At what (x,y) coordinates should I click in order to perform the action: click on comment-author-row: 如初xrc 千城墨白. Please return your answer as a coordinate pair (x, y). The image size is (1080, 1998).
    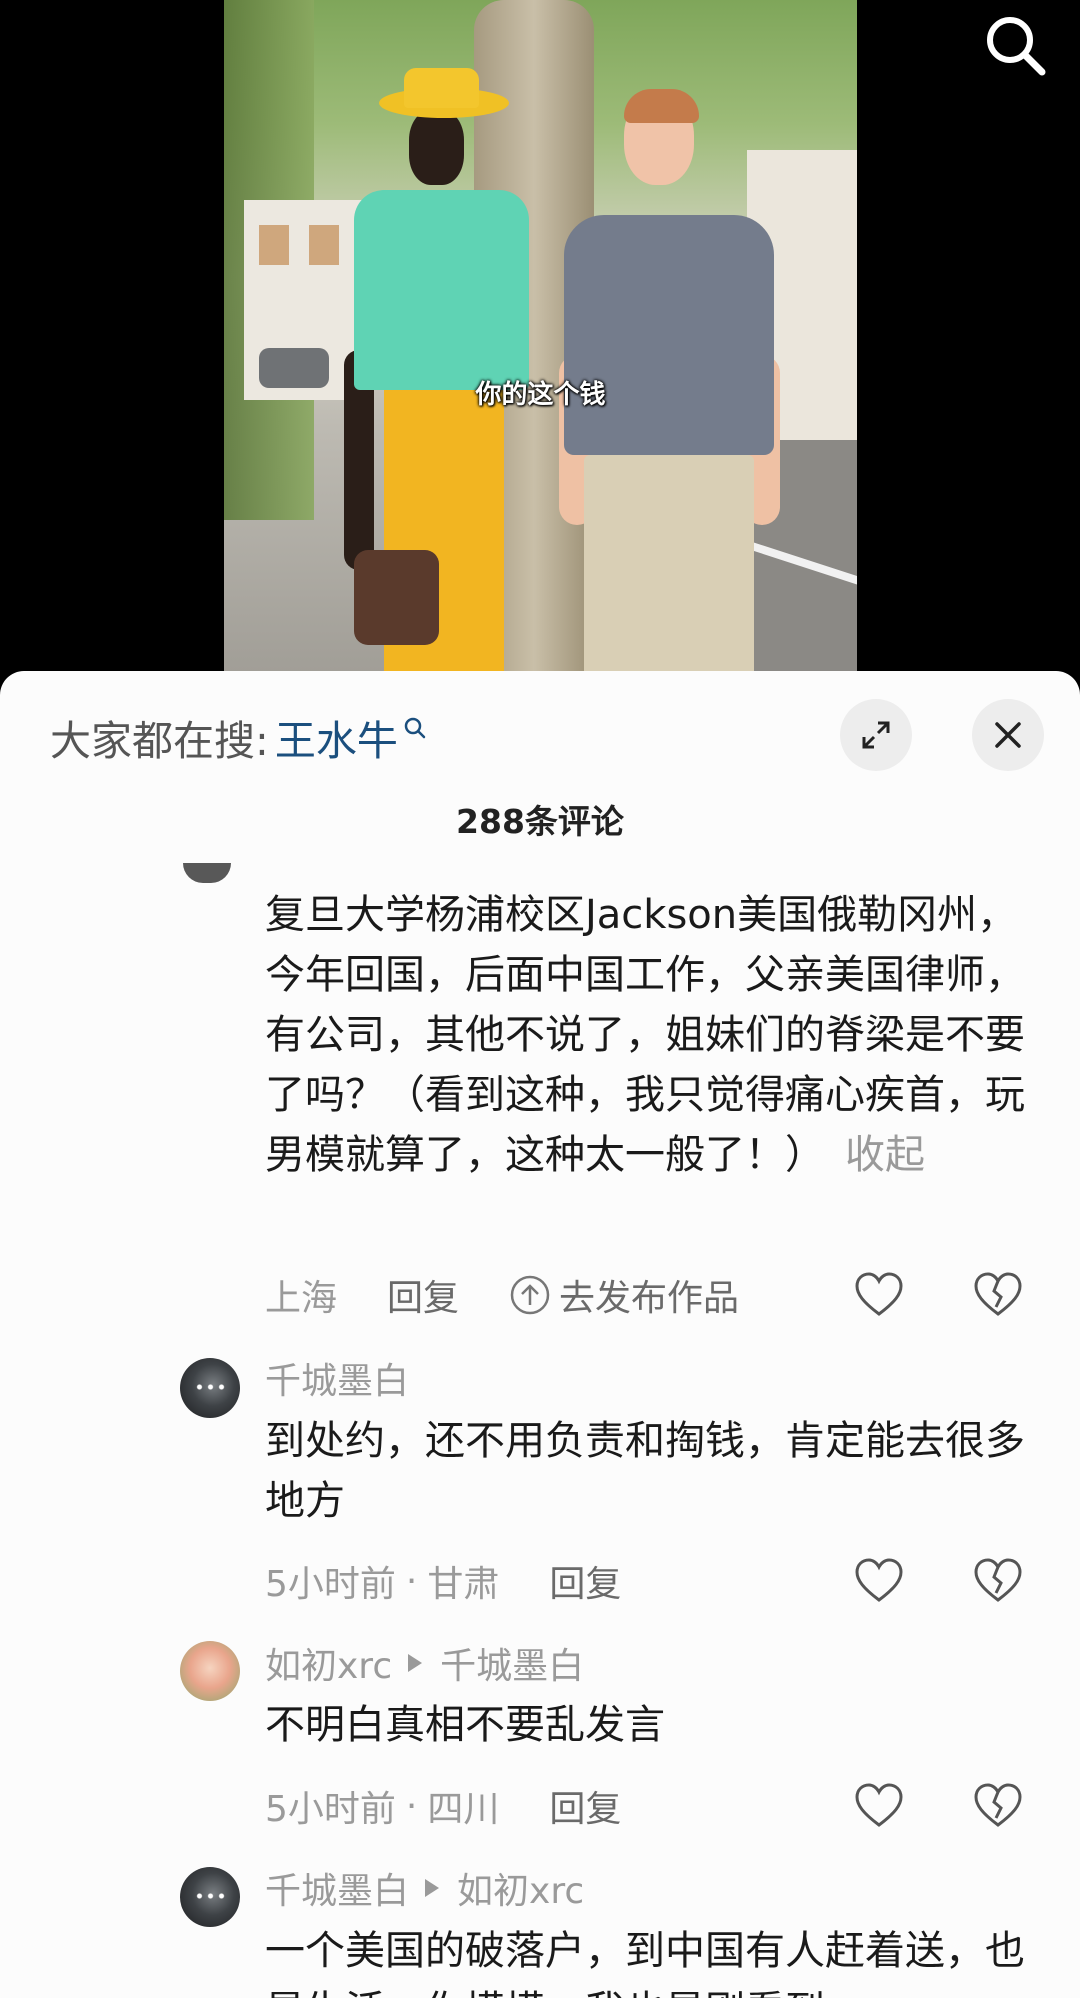
    Looking at the image, I should click on (424, 1663).